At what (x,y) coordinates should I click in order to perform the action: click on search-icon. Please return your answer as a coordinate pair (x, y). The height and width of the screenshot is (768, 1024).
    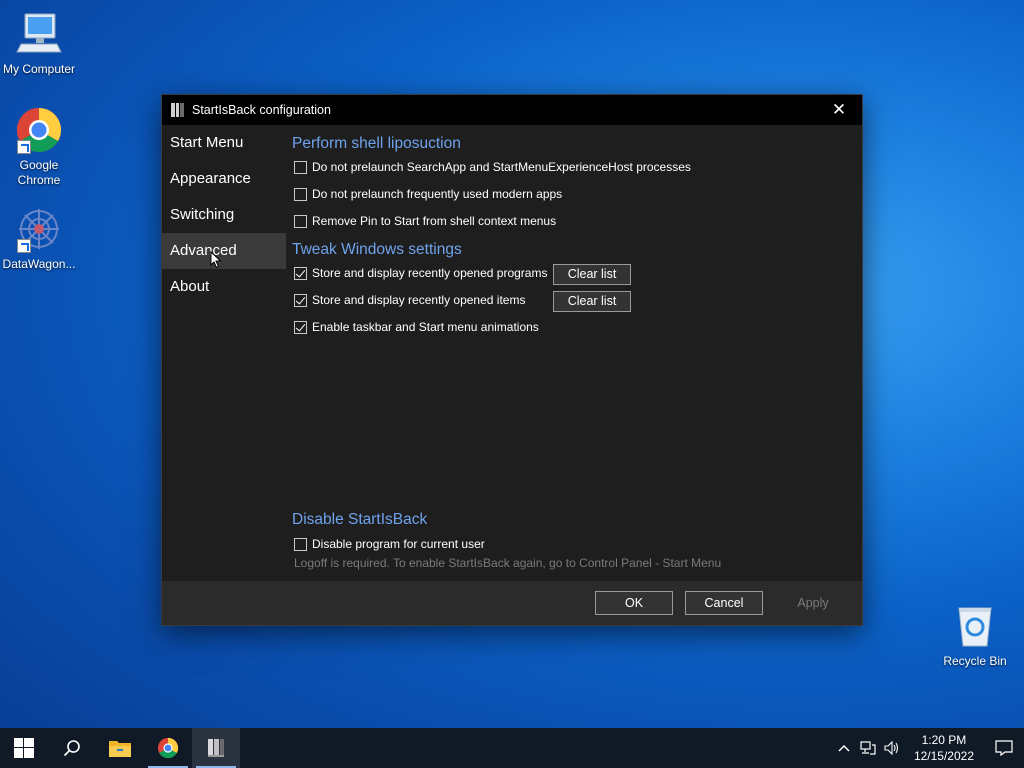
    Looking at the image, I should click on (71, 748).